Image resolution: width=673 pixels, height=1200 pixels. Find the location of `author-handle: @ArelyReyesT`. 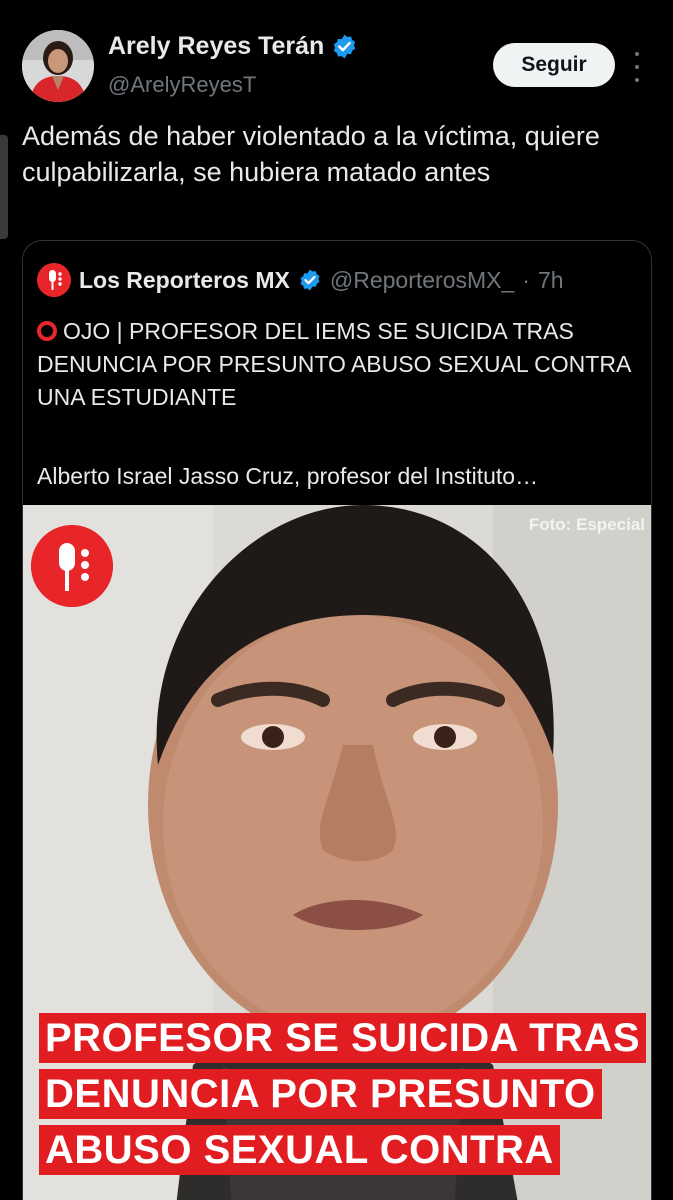

author-handle: @ArelyReyesT is located at coordinates (182, 85).